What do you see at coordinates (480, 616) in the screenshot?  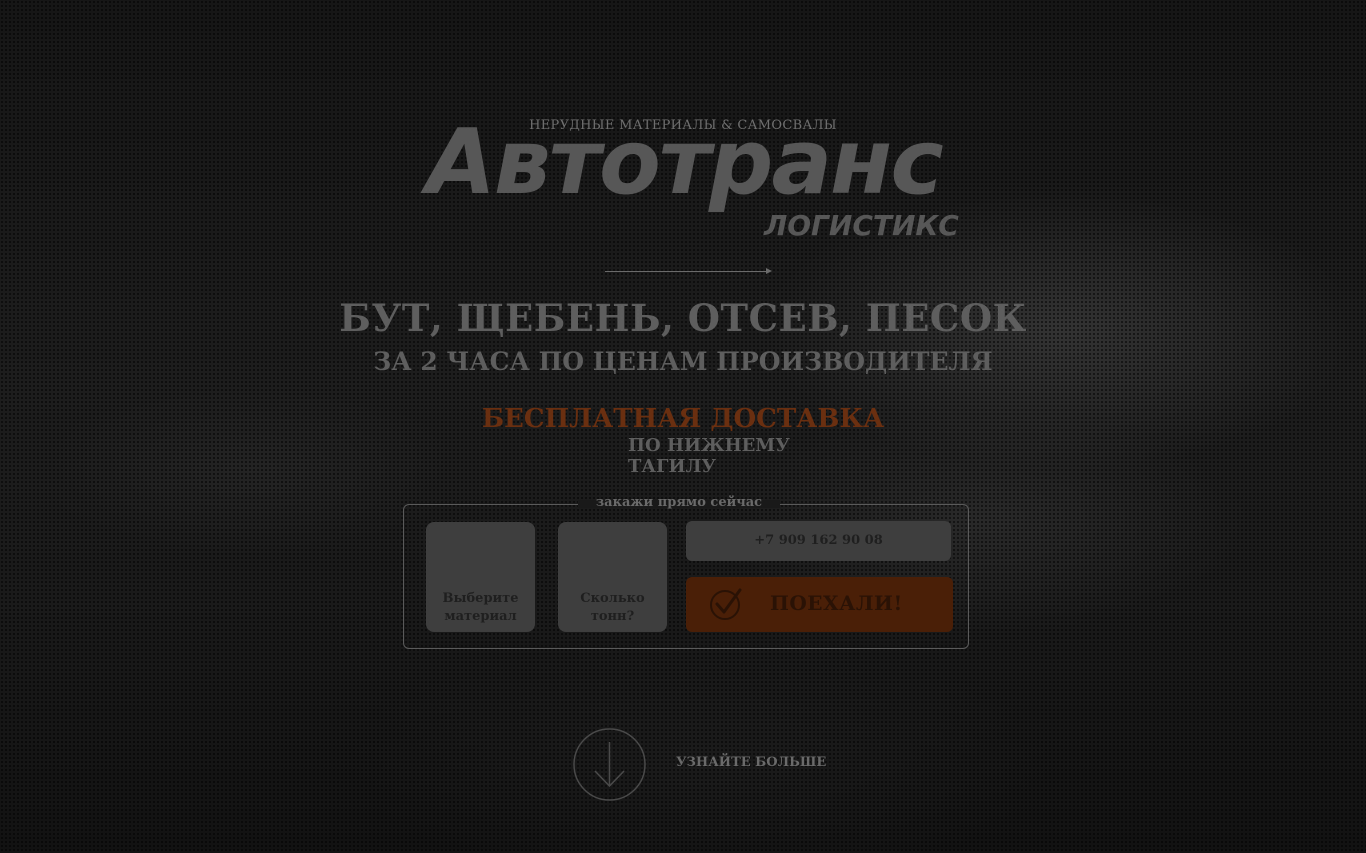 I see `material-select-label-line2: материал` at bounding box center [480, 616].